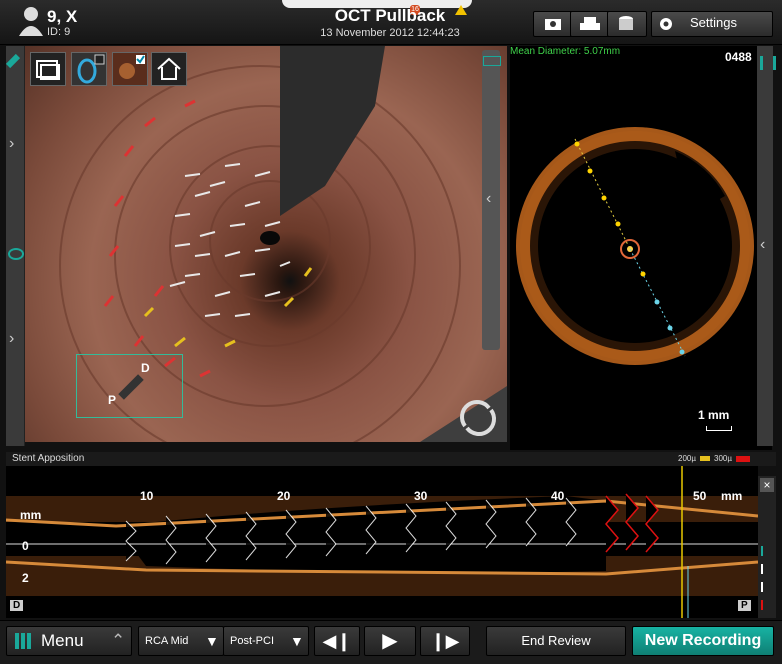 The width and height of the screenshot is (782, 664). What do you see at coordinates (252, 641) in the screenshot?
I see `phase-value: Post-PCI` at bounding box center [252, 641].